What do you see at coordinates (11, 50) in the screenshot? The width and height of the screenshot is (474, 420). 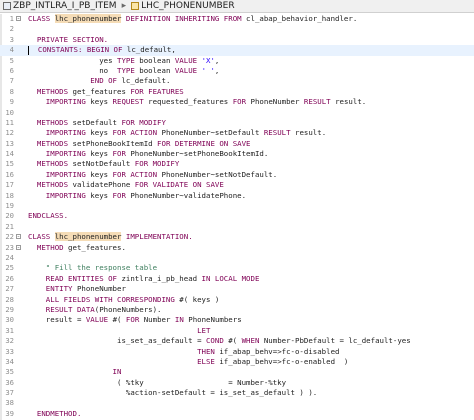 I see `line-number: 4` at bounding box center [11, 50].